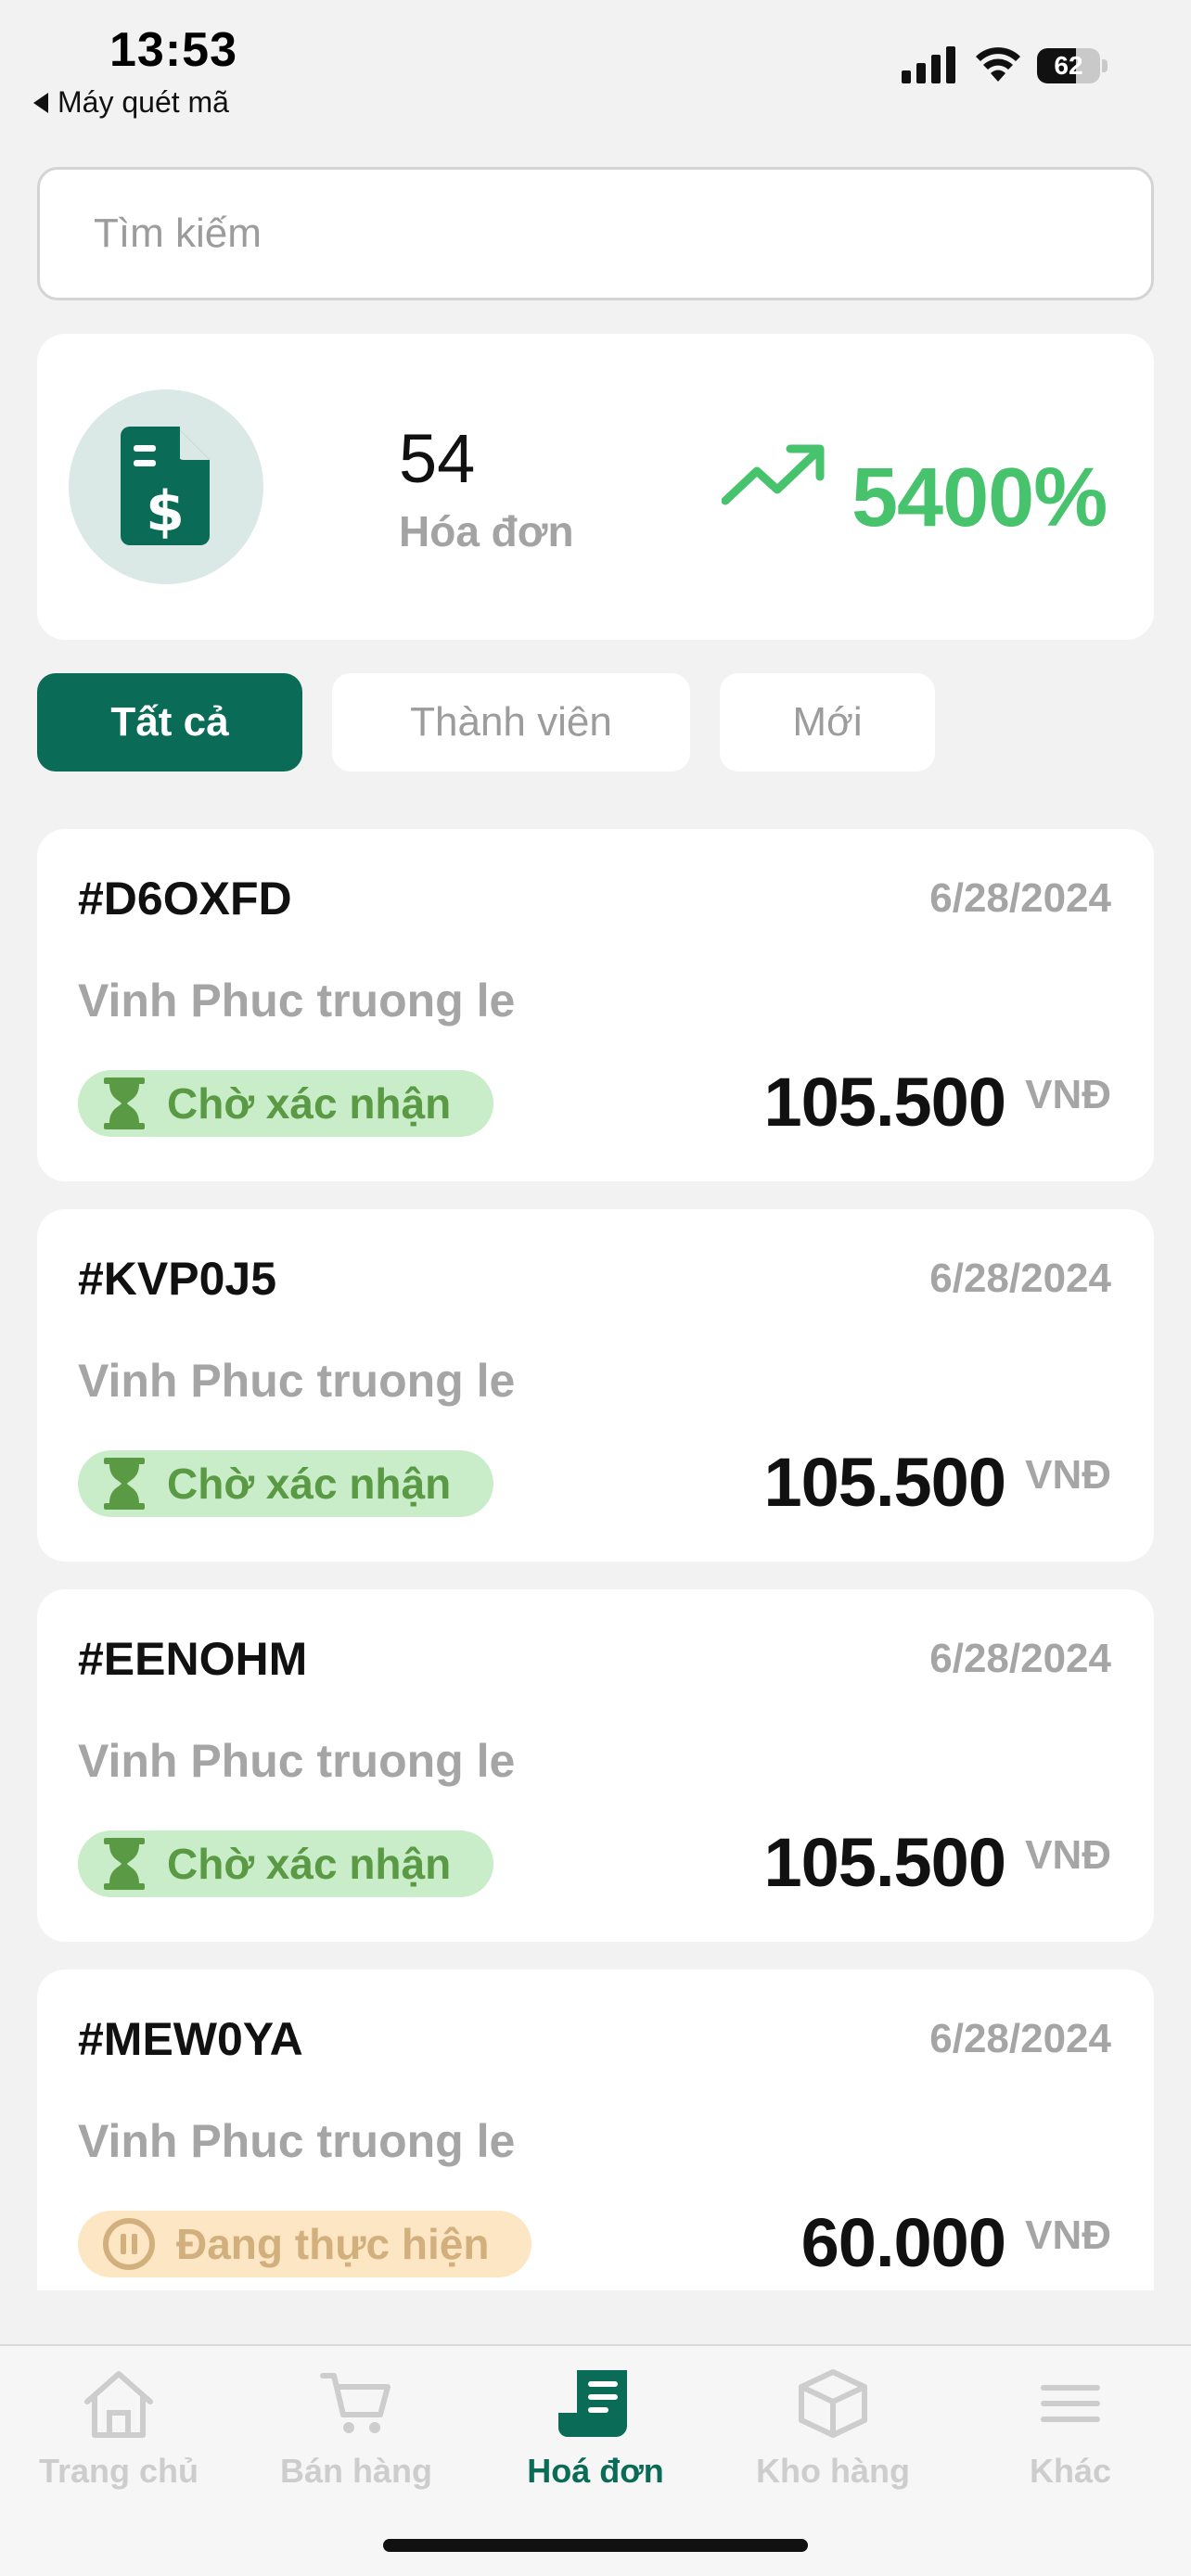 This screenshot has width=1191, height=2576. Describe the element at coordinates (592, 2404) in the screenshot. I see `receipt-icon` at that location.